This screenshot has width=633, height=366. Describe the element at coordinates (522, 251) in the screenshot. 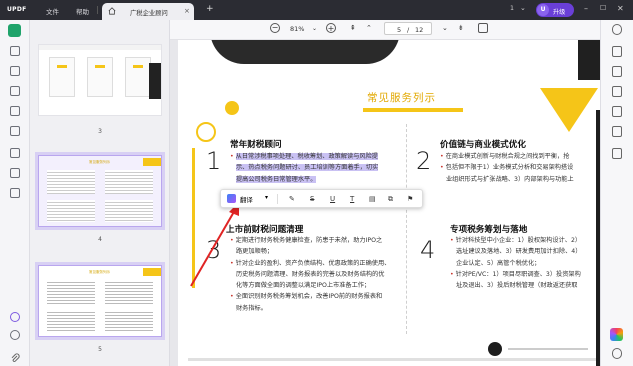

I see `text-line: 选址建议及落地、3）研发费用加计扣除、4）` at that location.